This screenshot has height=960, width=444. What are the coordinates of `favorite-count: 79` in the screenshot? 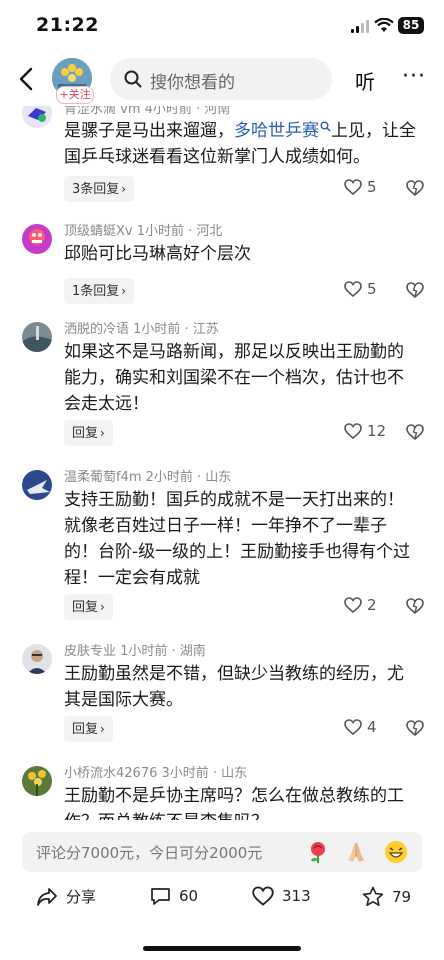 It's located at (402, 897).